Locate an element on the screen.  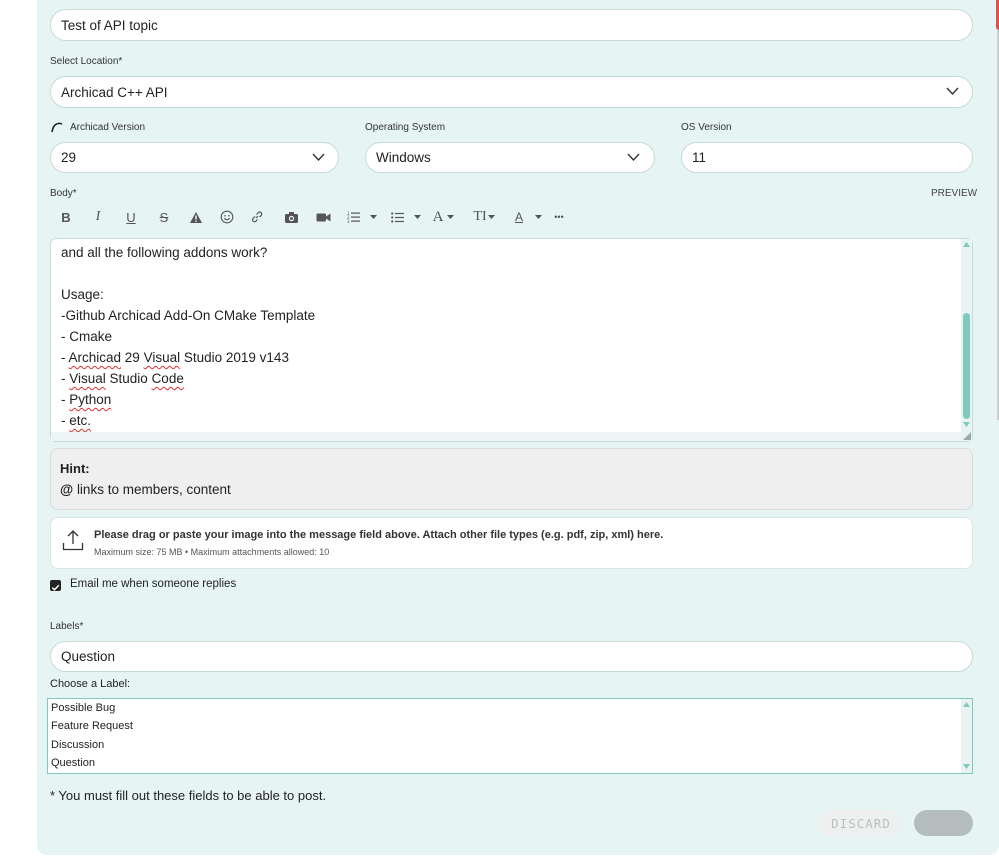
font-color-button: A is located at coordinates (519, 217).